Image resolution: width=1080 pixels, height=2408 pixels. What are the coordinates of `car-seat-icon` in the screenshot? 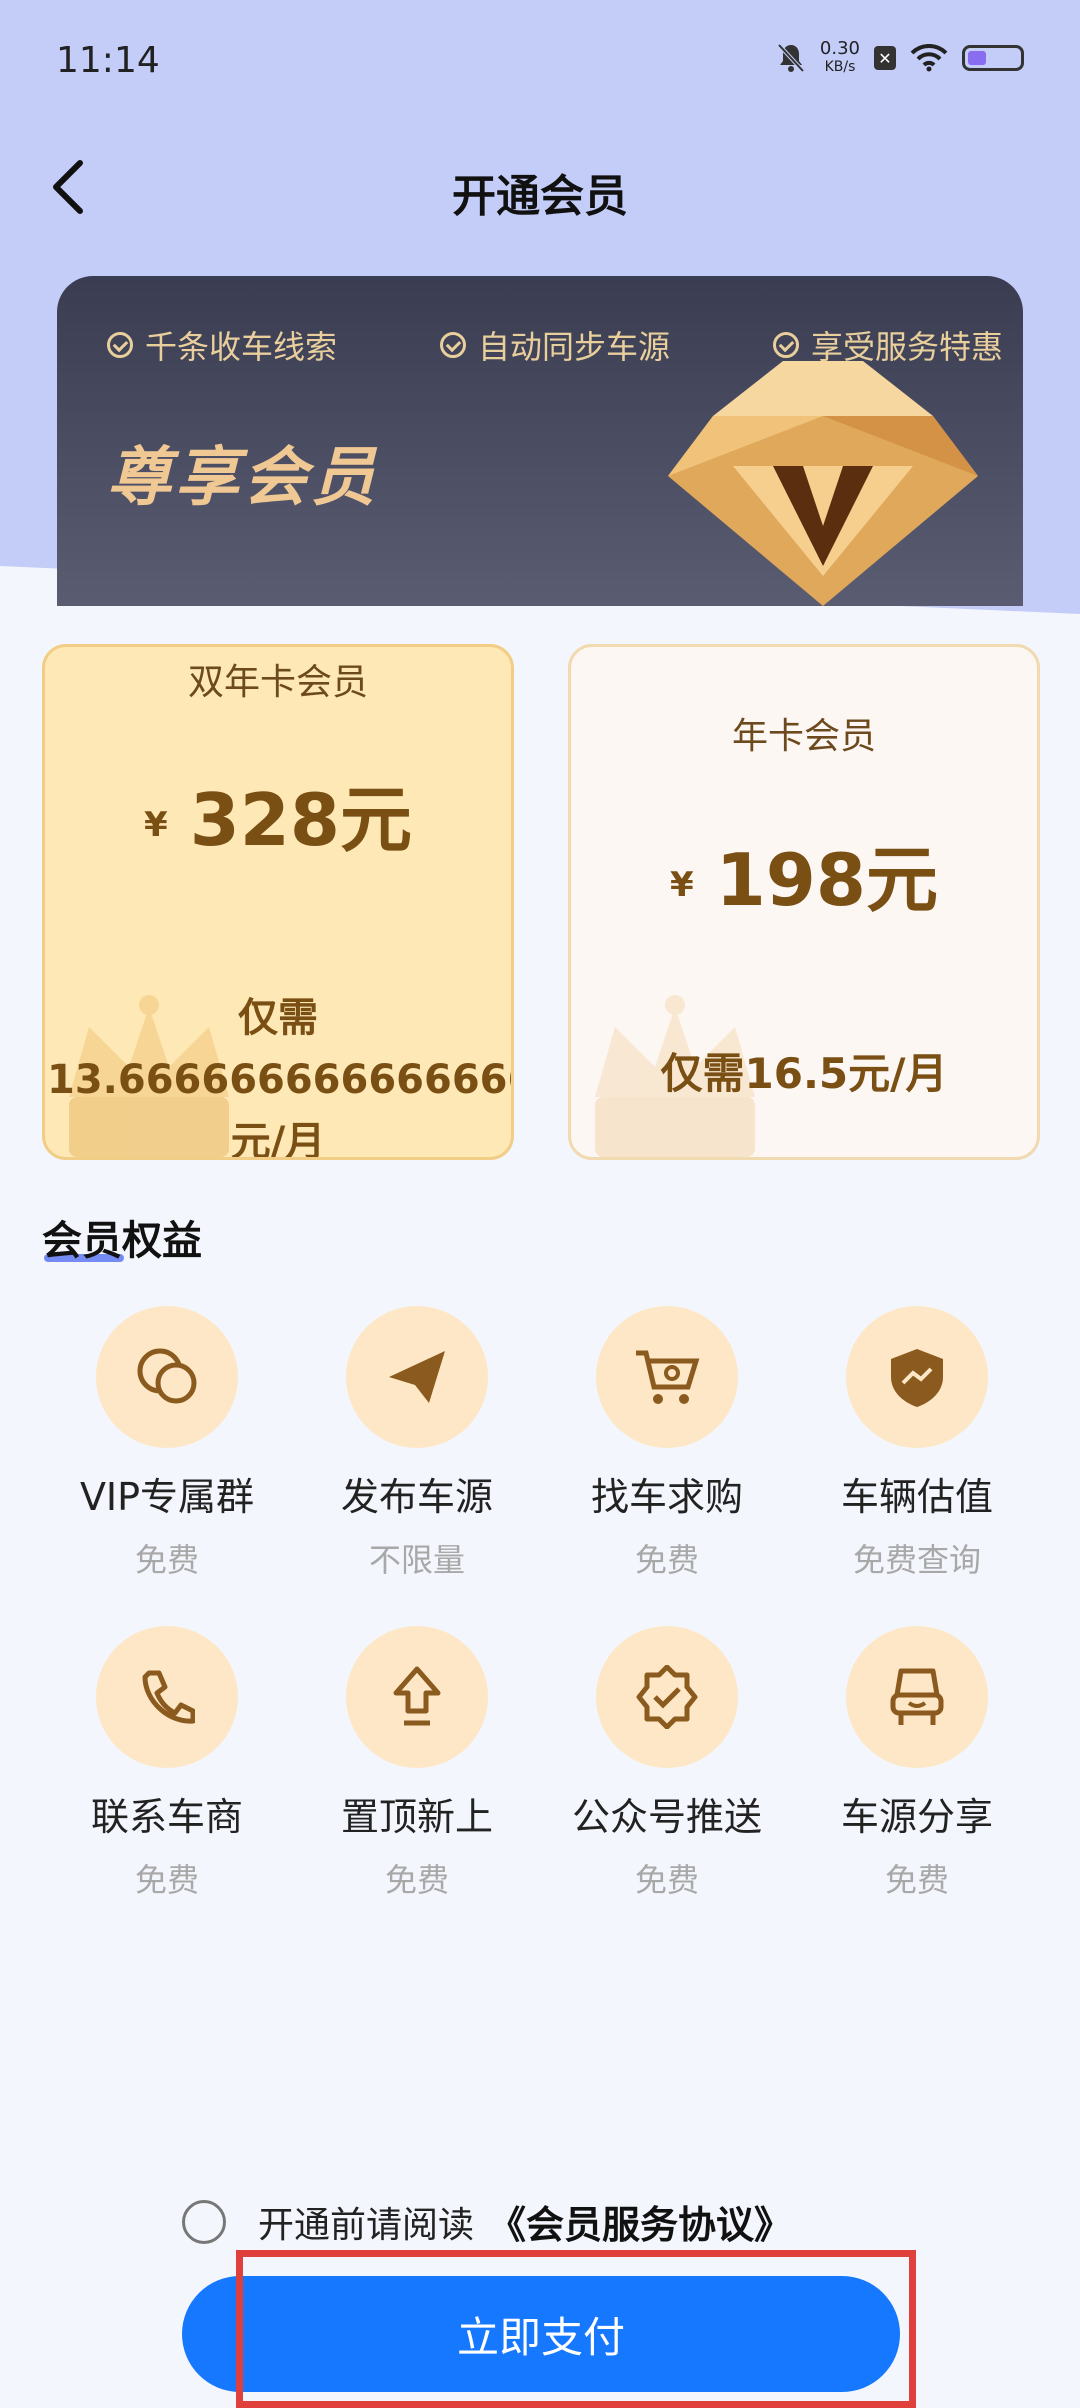 It's located at (917, 1697).